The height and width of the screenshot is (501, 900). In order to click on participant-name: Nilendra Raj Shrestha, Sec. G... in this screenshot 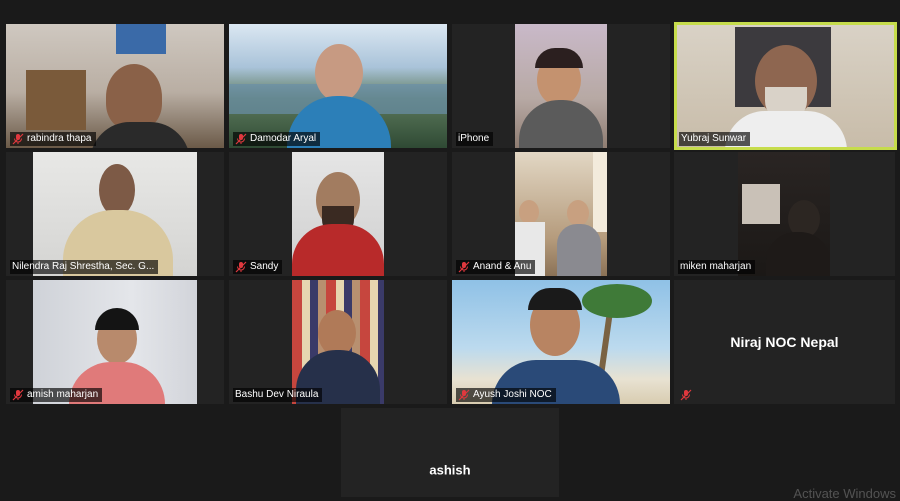, I will do `click(83, 266)`.